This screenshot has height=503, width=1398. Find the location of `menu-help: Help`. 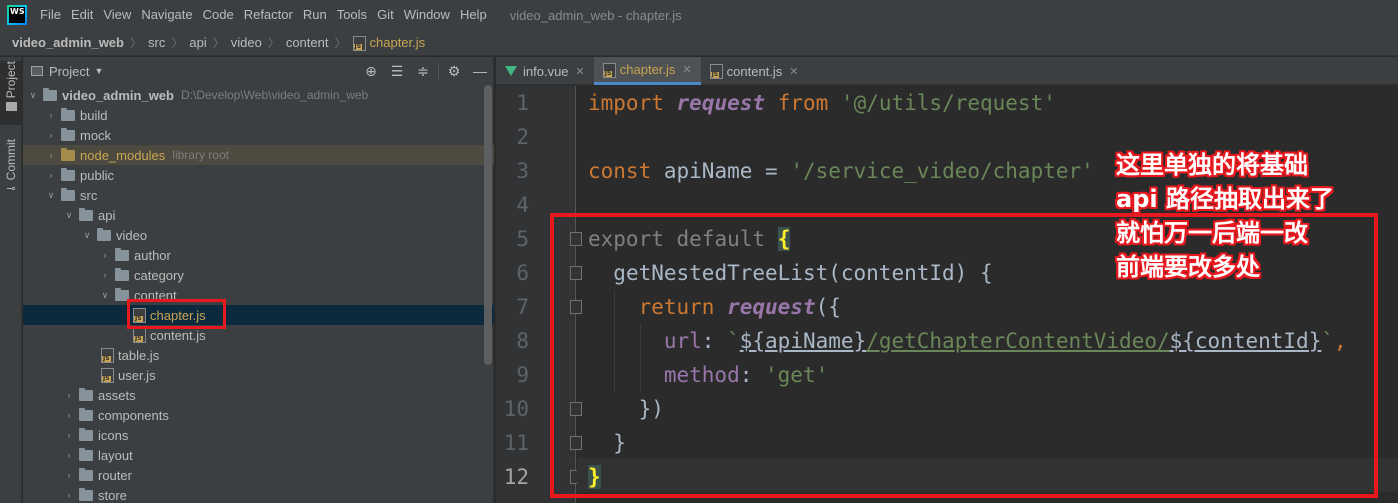

menu-help: Help is located at coordinates (473, 15).